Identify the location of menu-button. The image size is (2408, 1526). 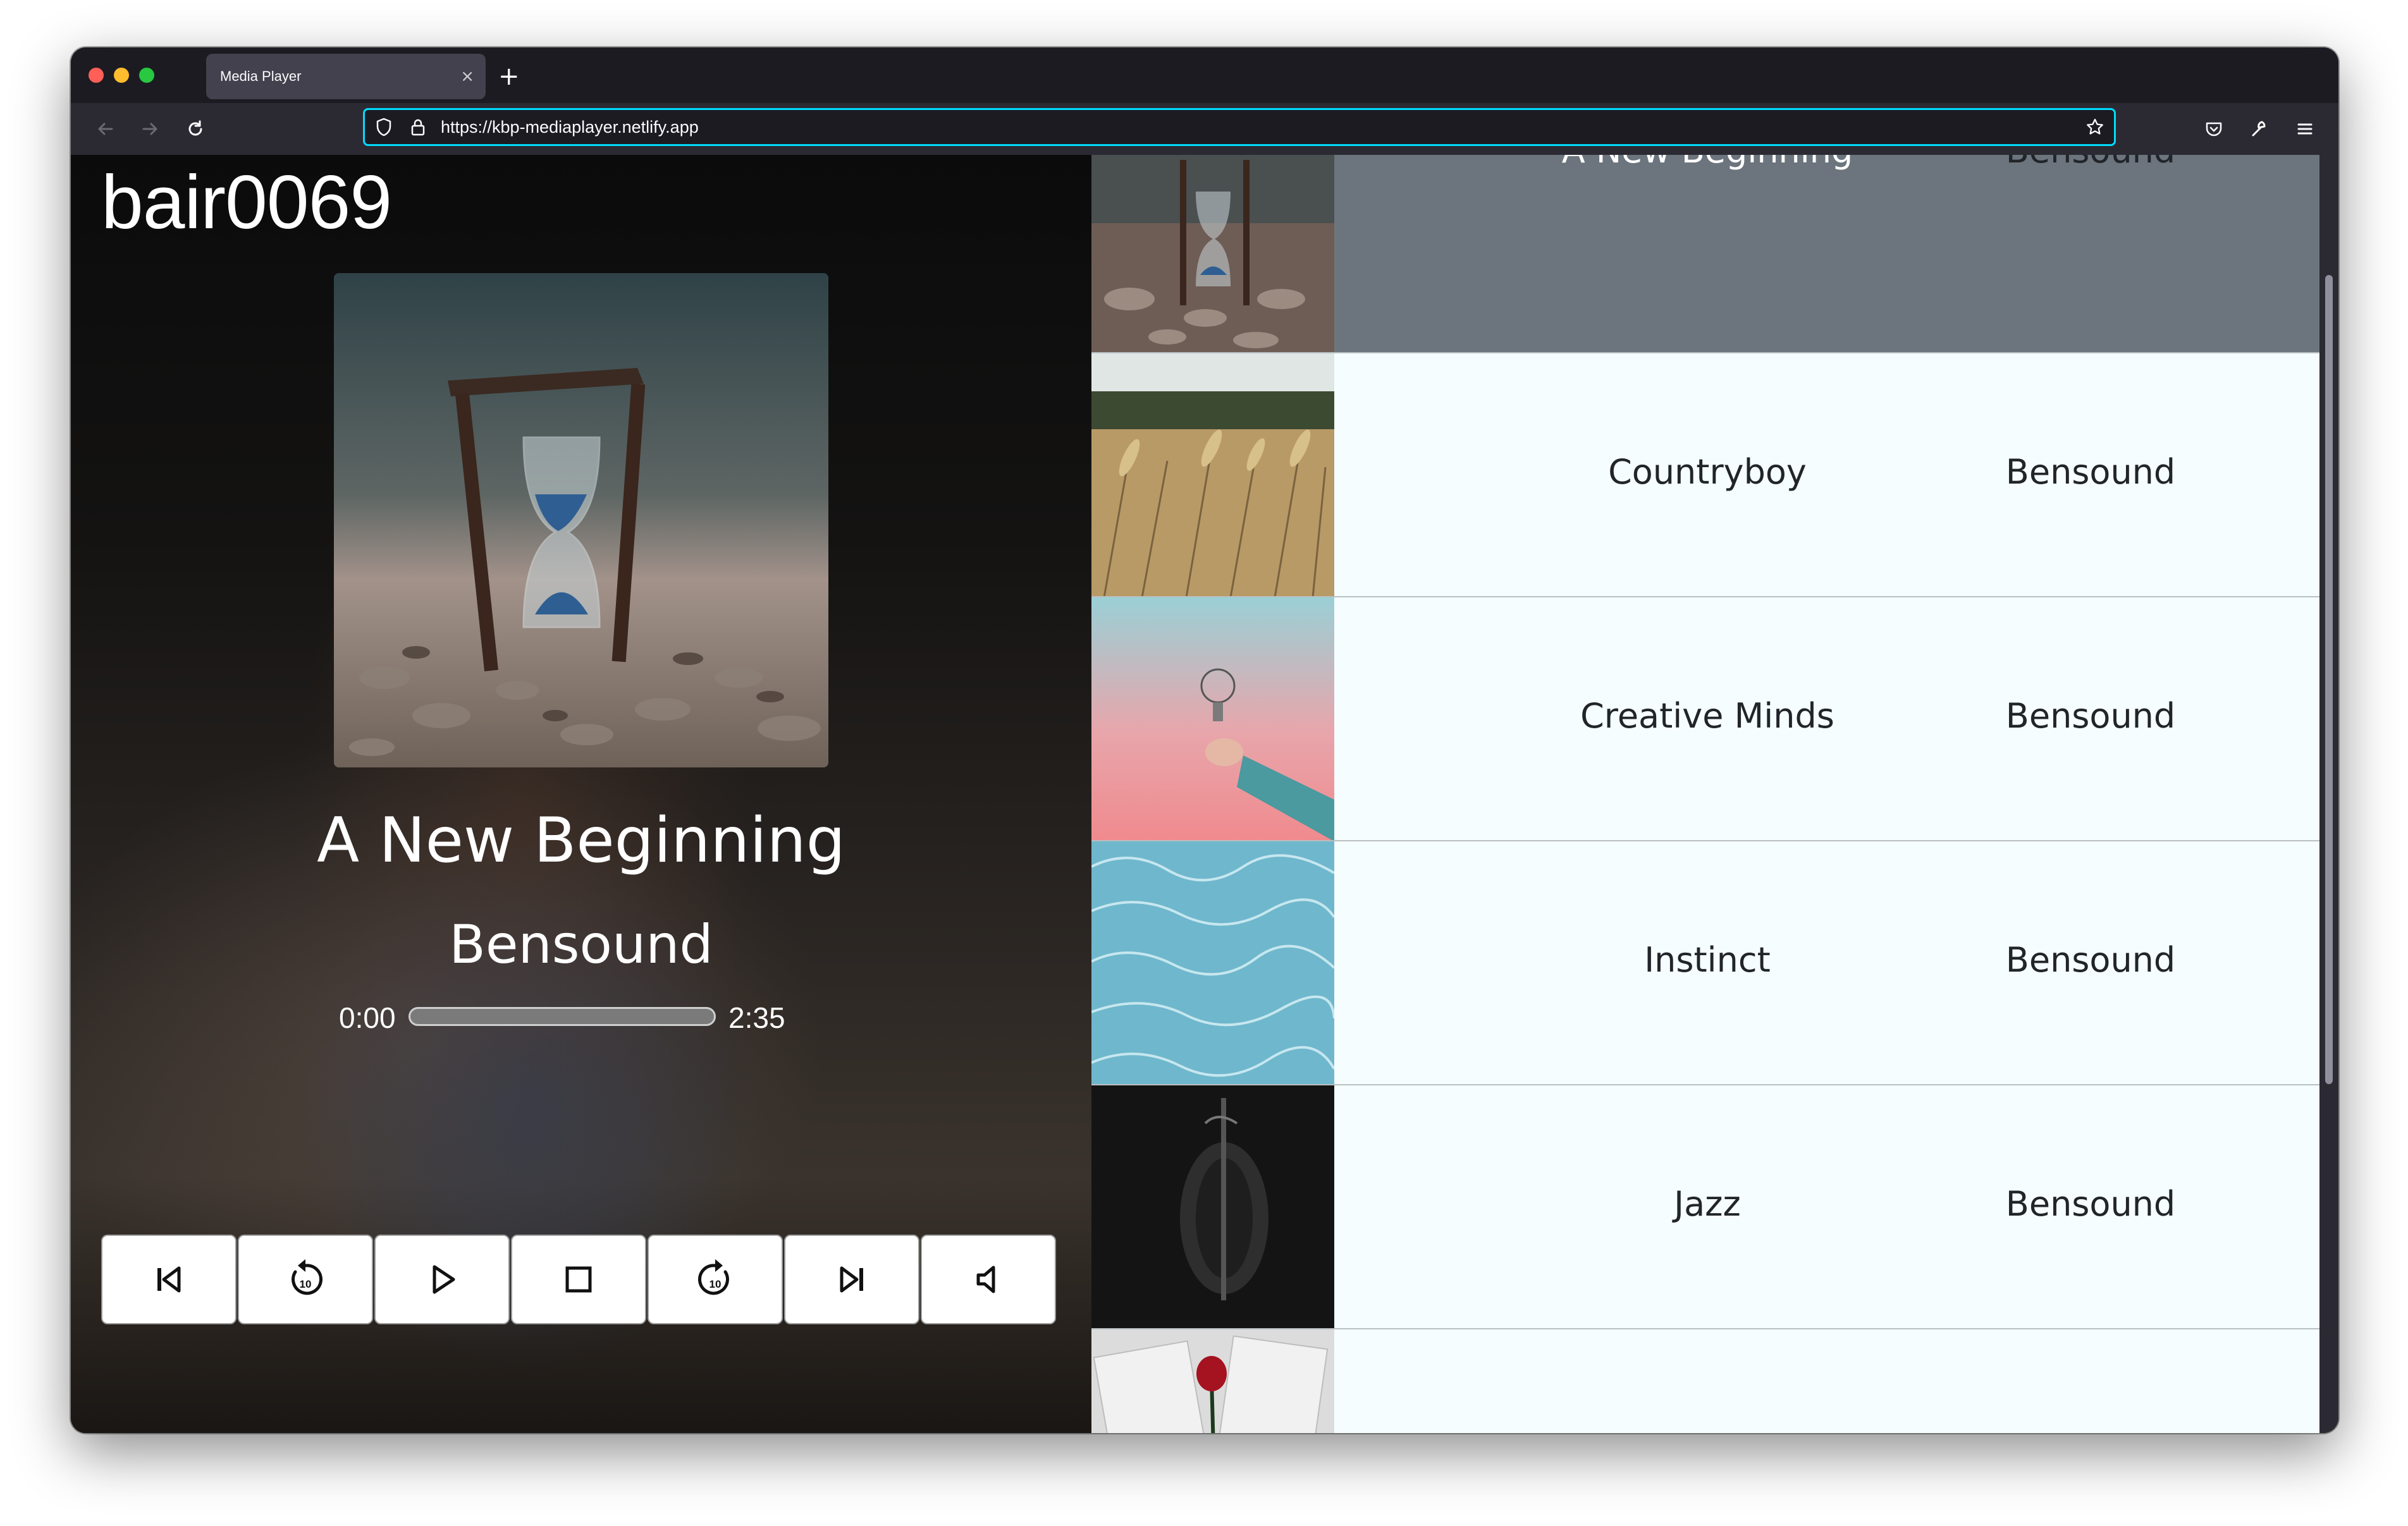
(2305, 129).